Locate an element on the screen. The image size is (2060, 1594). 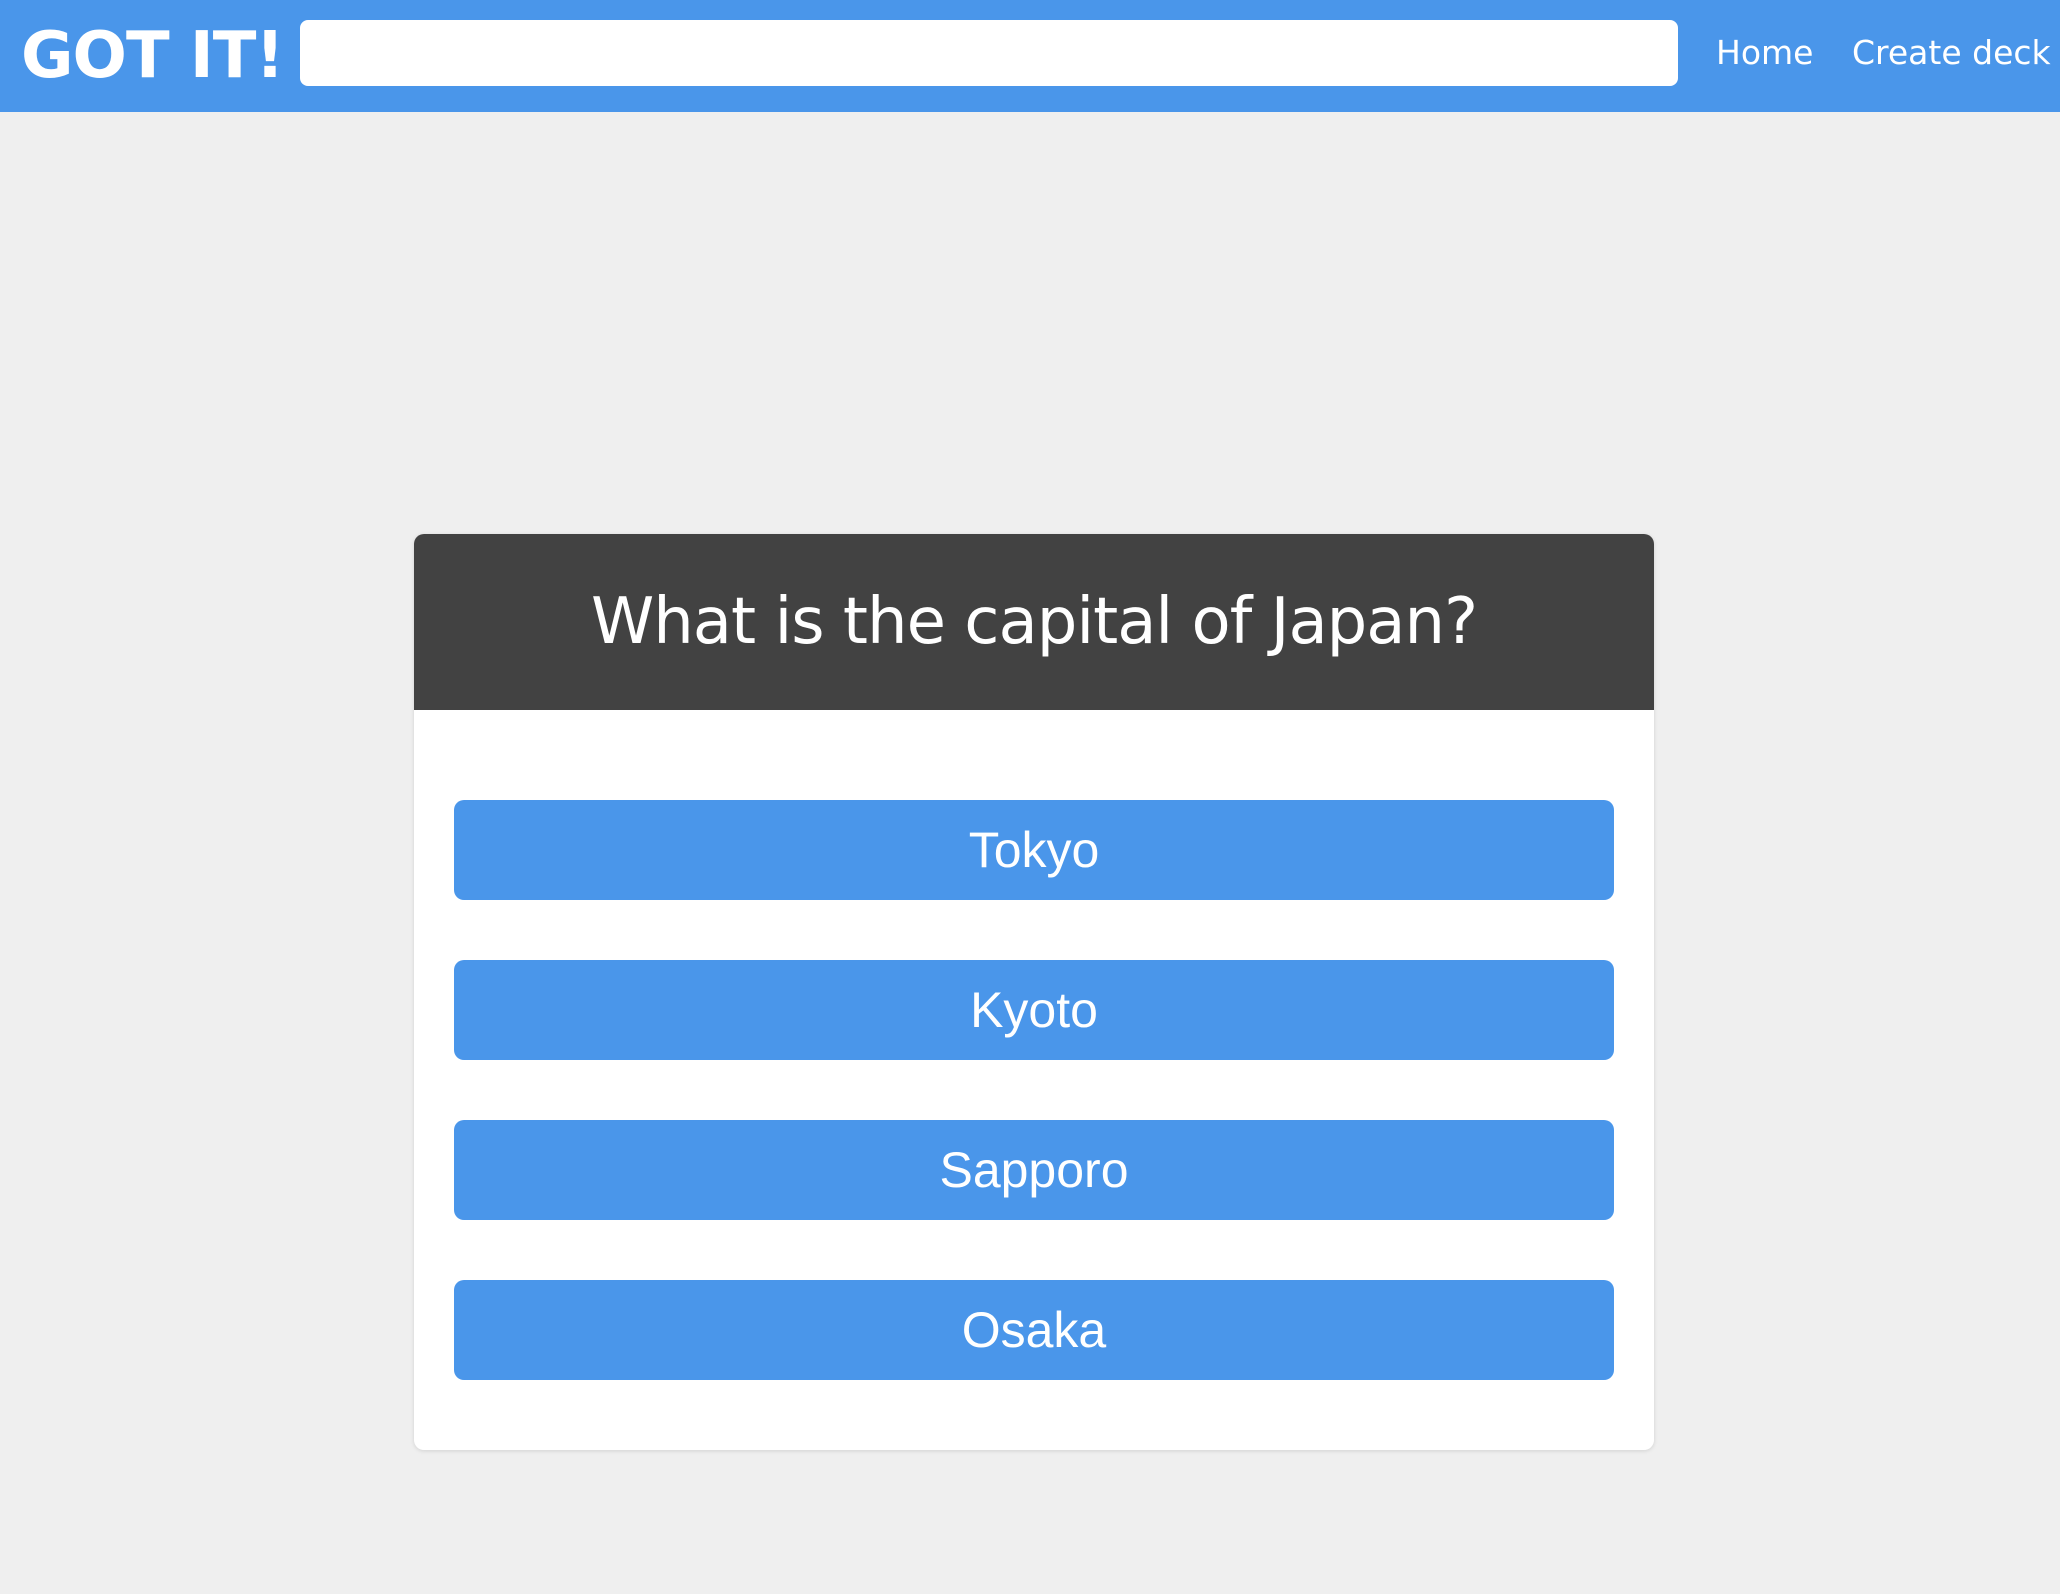
question-text: What is the capital of Japan? is located at coordinates (1034, 622).